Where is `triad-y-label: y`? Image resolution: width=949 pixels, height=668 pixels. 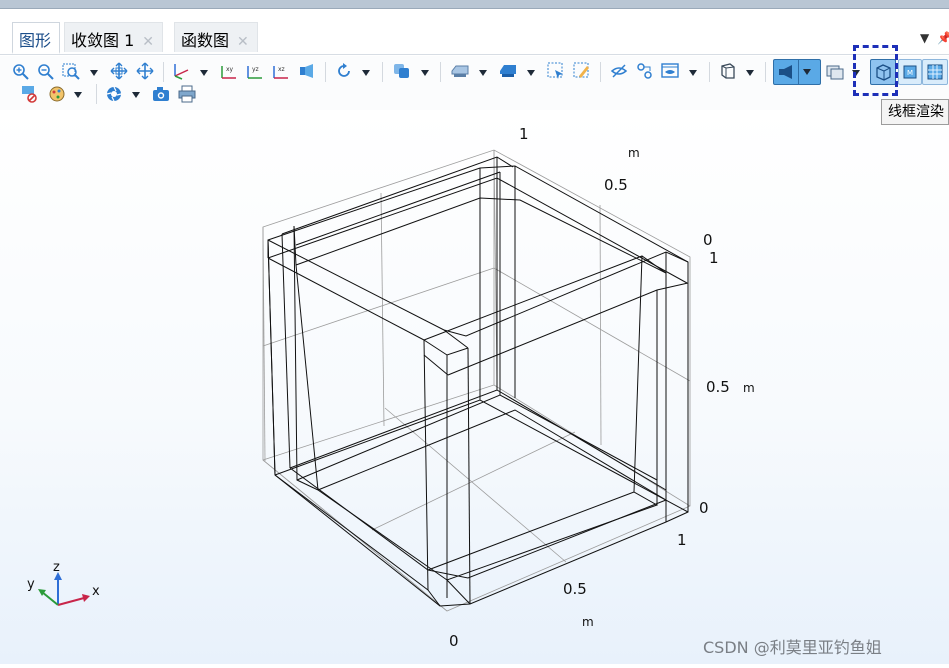 triad-y-label: y is located at coordinates (31, 584).